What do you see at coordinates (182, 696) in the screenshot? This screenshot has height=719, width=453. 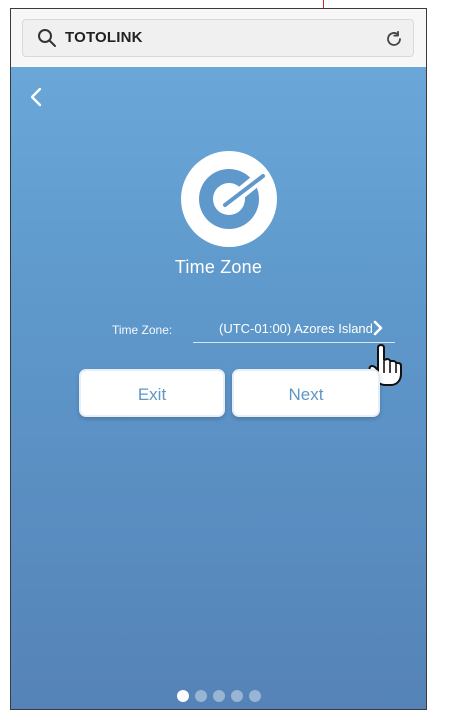 I see `page-indicator-dot-active` at bounding box center [182, 696].